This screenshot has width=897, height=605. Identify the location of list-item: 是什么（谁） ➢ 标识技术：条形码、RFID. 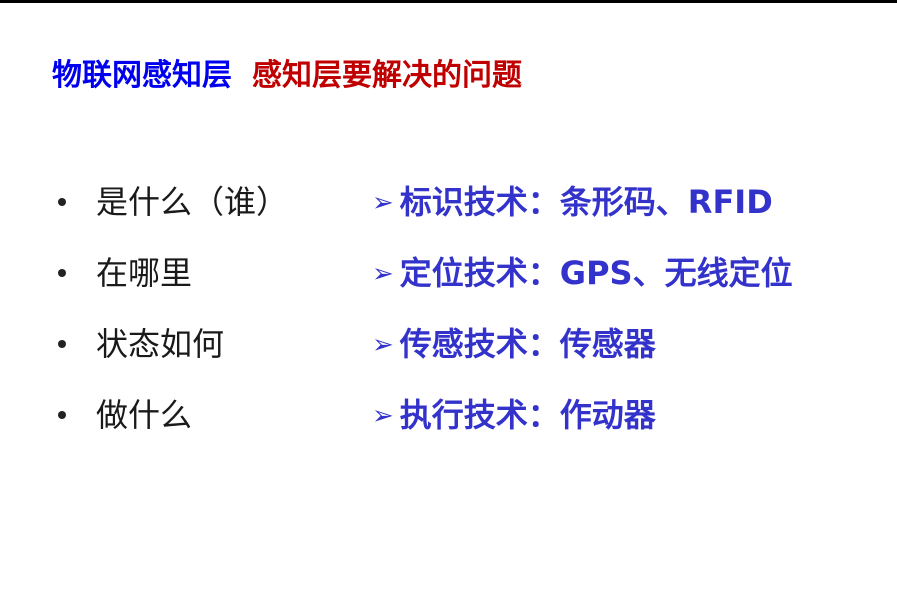
(448, 204).